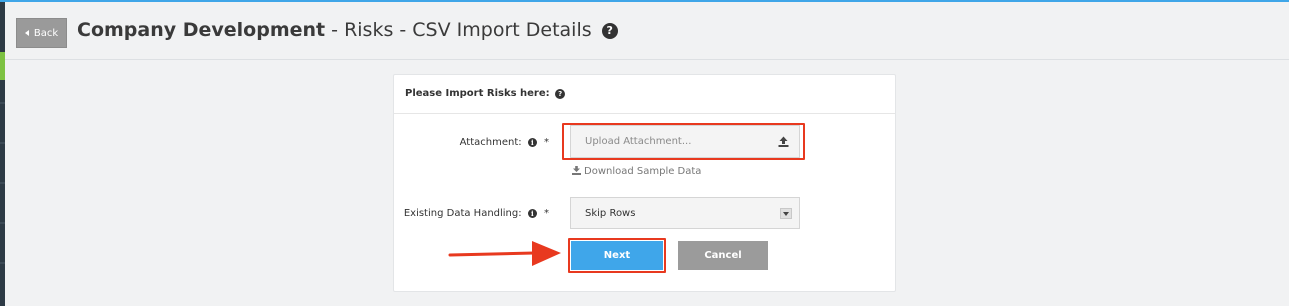 Image resolution: width=1289 pixels, height=306 pixels. I want to click on download-sample-text: Download Sample Data, so click(643, 171).